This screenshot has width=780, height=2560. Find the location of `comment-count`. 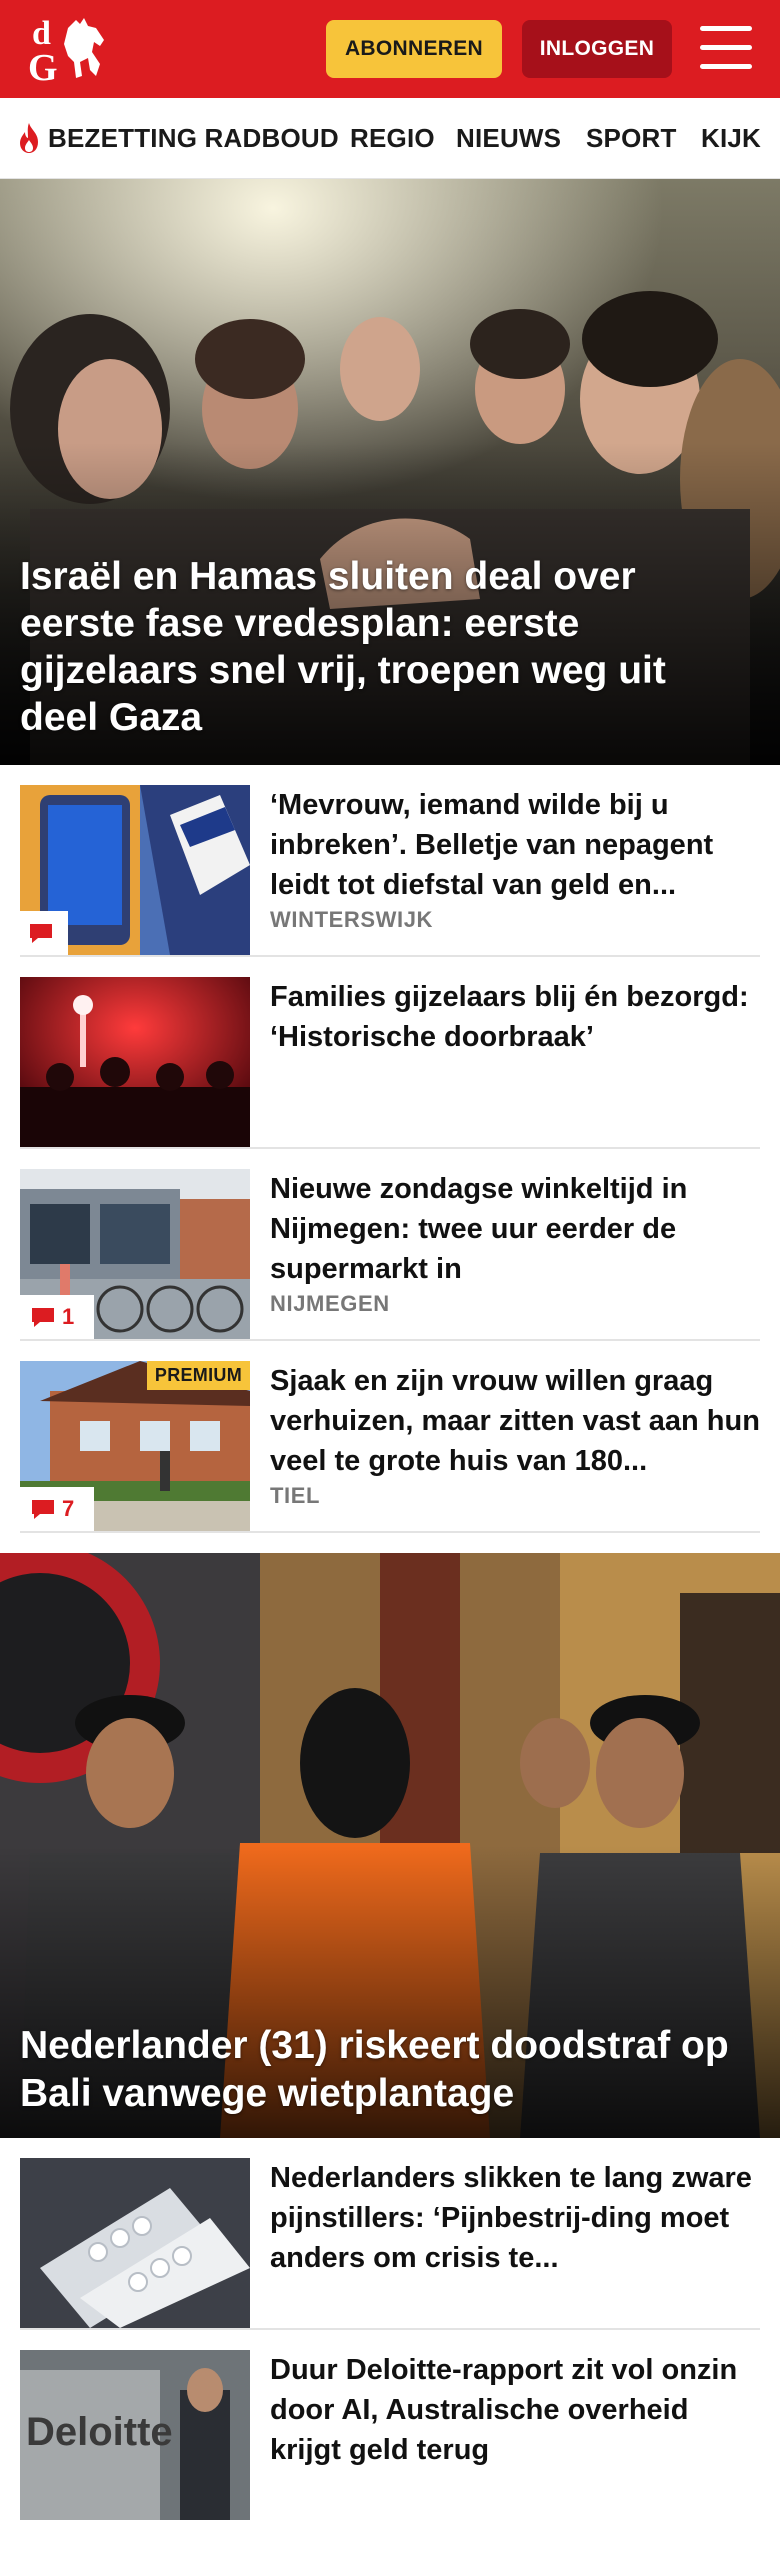

comment-count is located at coordinates (44, 933).